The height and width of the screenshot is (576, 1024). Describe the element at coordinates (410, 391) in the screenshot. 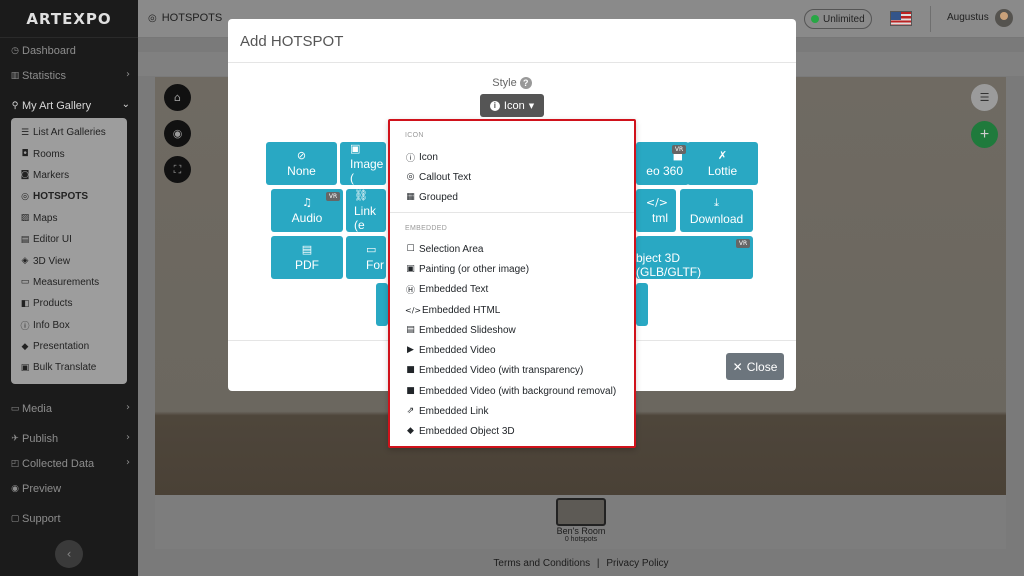

I see `video-camera-icon: ■` at that location.